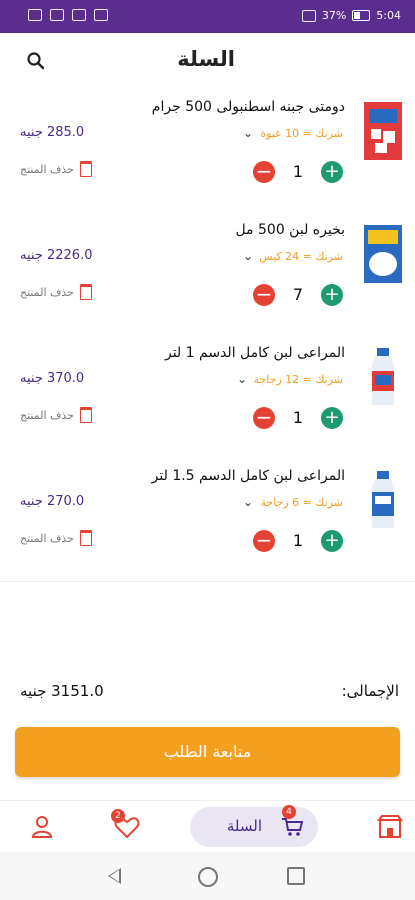 The width and height of the screenshot is (415, 900). I want to click on battery-percent: 37%, so click(334, 15).